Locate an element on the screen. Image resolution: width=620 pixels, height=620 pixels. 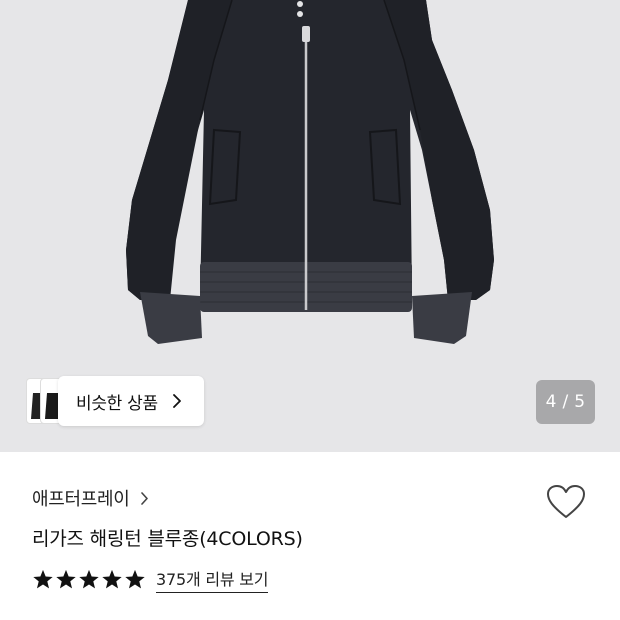
rating-stars is located at coordinates (89, 579).